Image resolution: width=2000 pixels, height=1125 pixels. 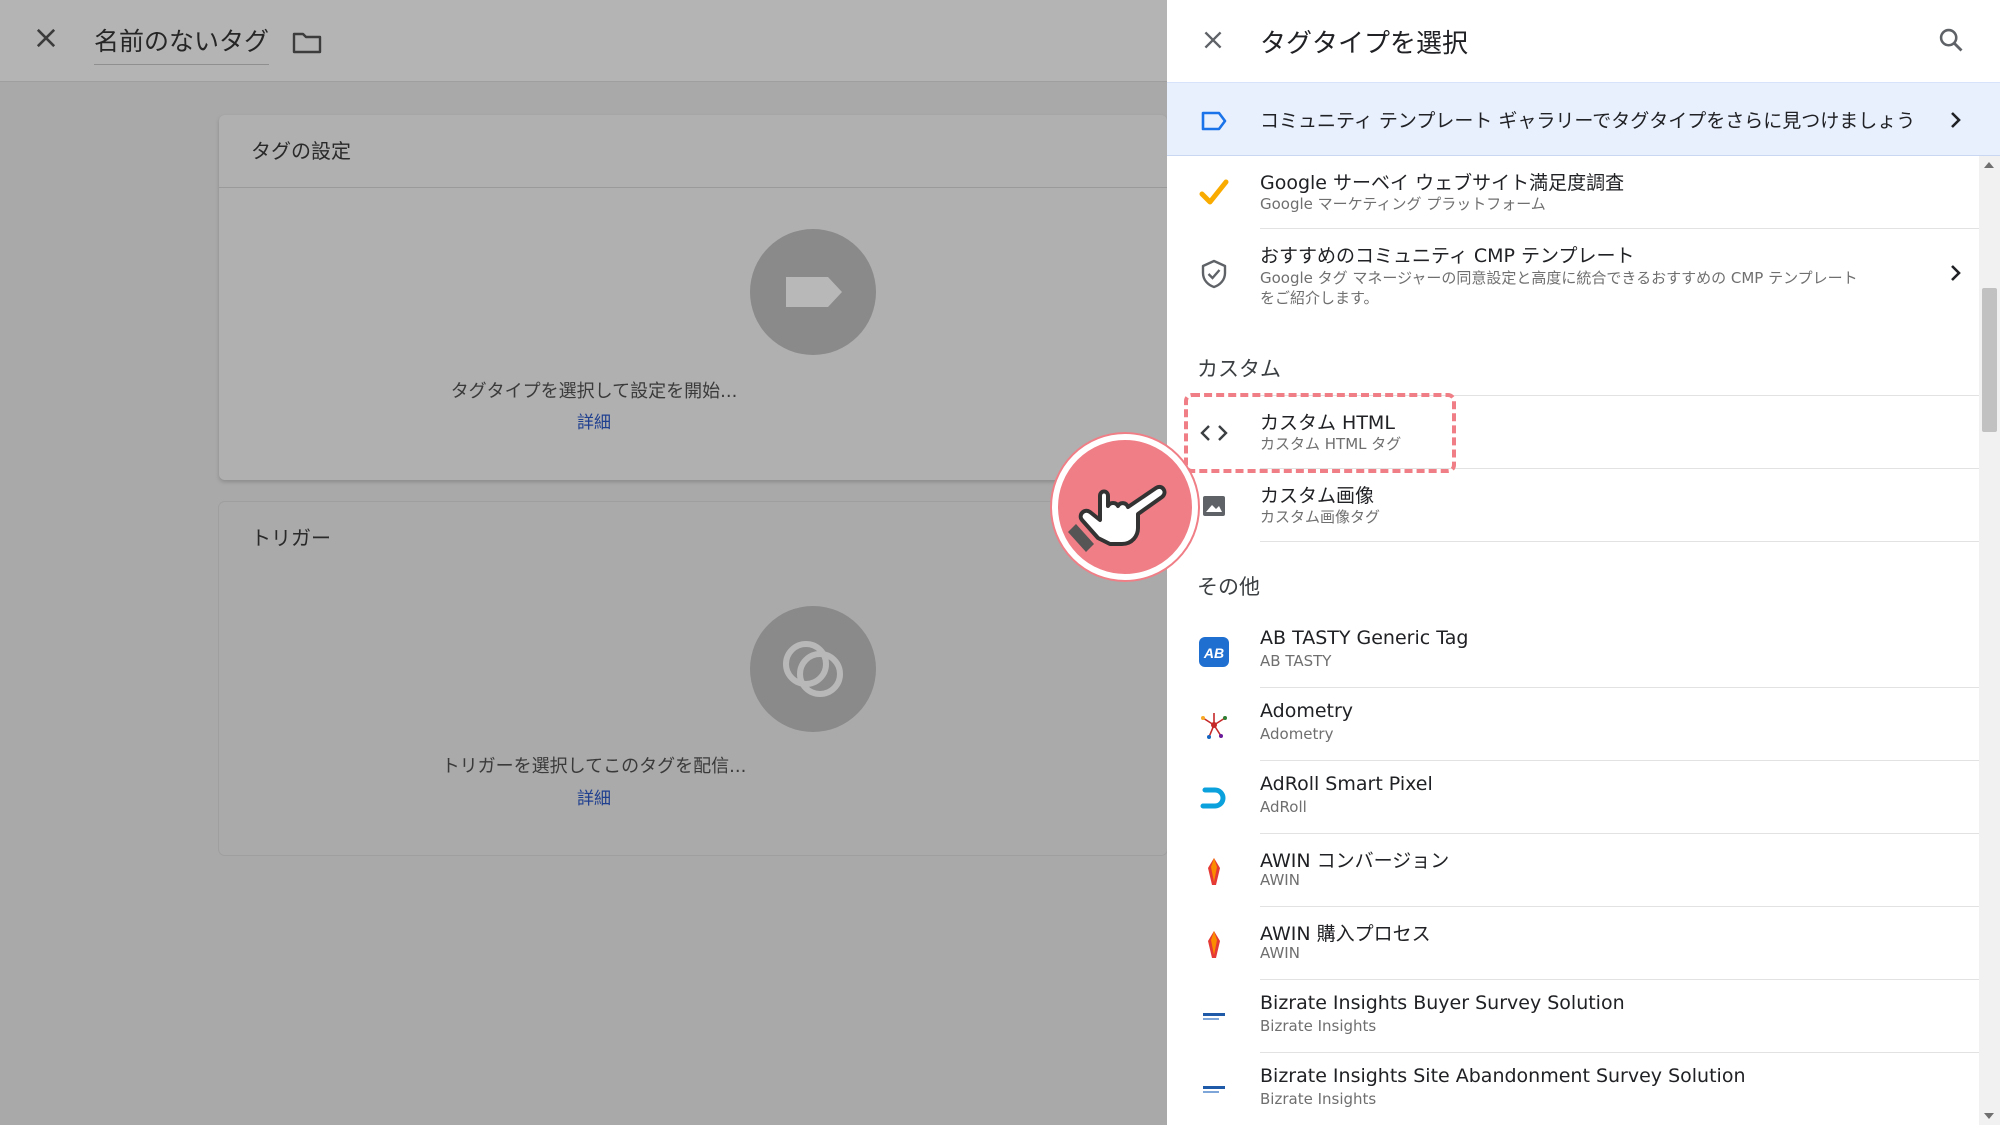 What do you see at coordinates (1317, 496) in the screenshot?
I see `item-name: カスタム画像` at bounding box center [1317, 496].